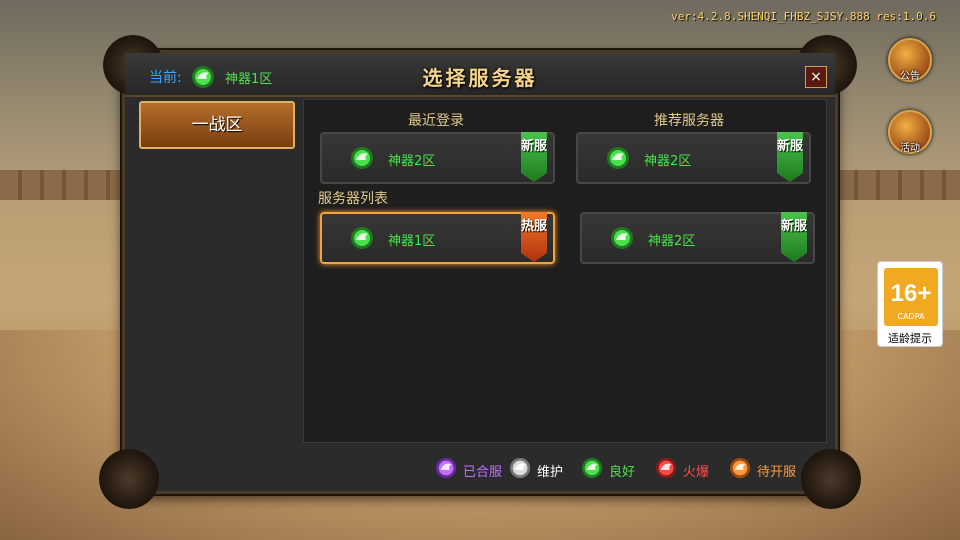 The height and width of the screenshot is (540, 960). What do you see at coordinates (353, 199) in the screenshot?
I see `server-list-title: 服务器列表` at bounding box center [353, 199].